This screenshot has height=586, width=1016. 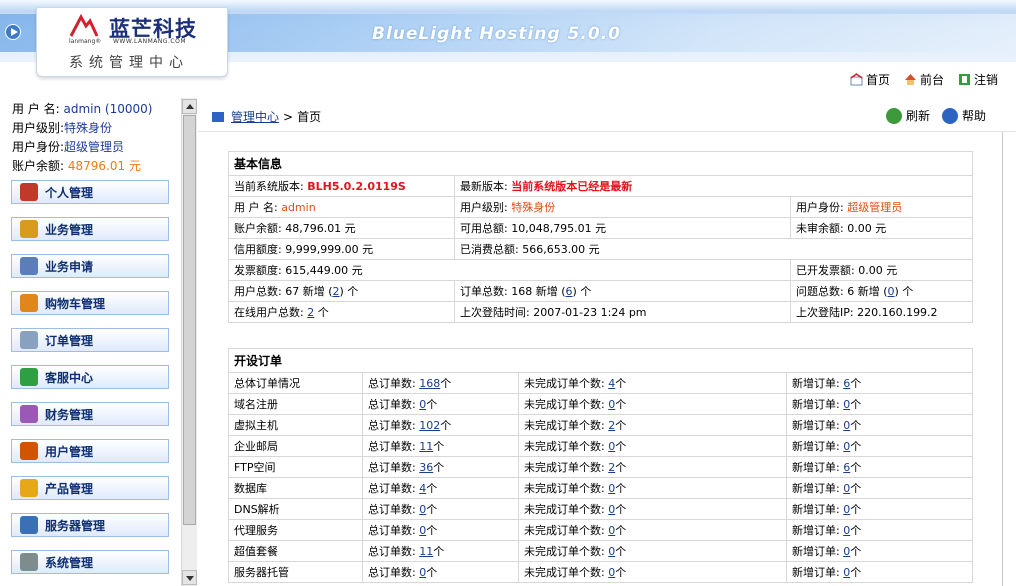 I want to click on menu-apply: 业务申请, so click(x=90, y=266).